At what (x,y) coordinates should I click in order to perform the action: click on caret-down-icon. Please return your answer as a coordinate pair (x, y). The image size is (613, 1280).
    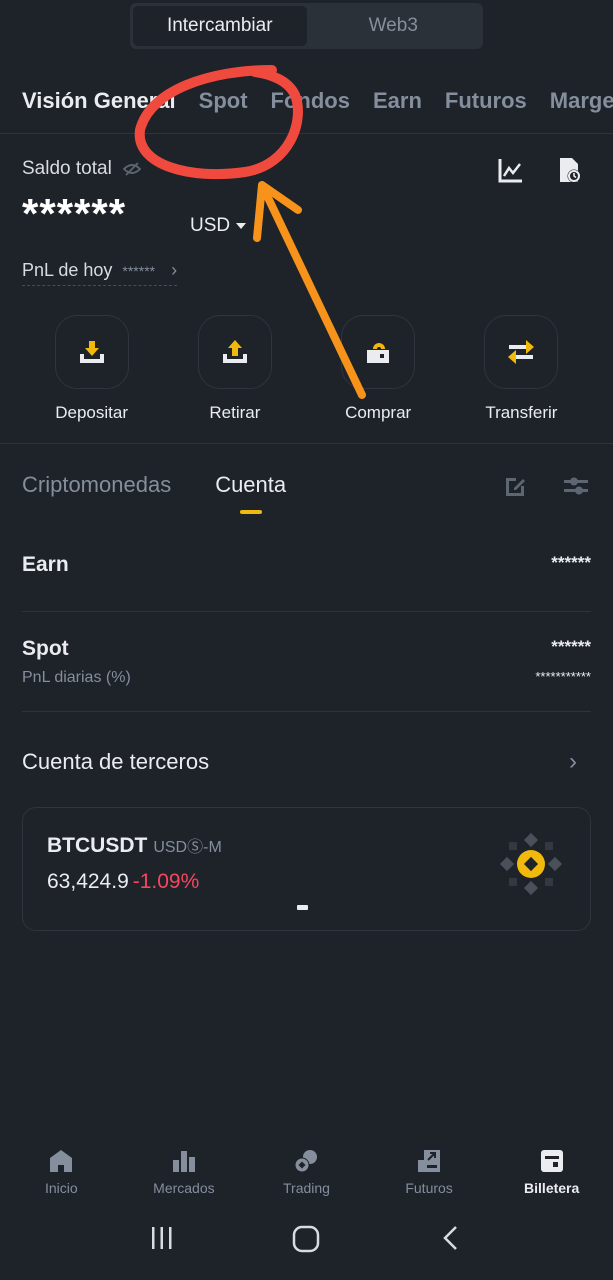
    Looking at the image, I should click on (241, 225).